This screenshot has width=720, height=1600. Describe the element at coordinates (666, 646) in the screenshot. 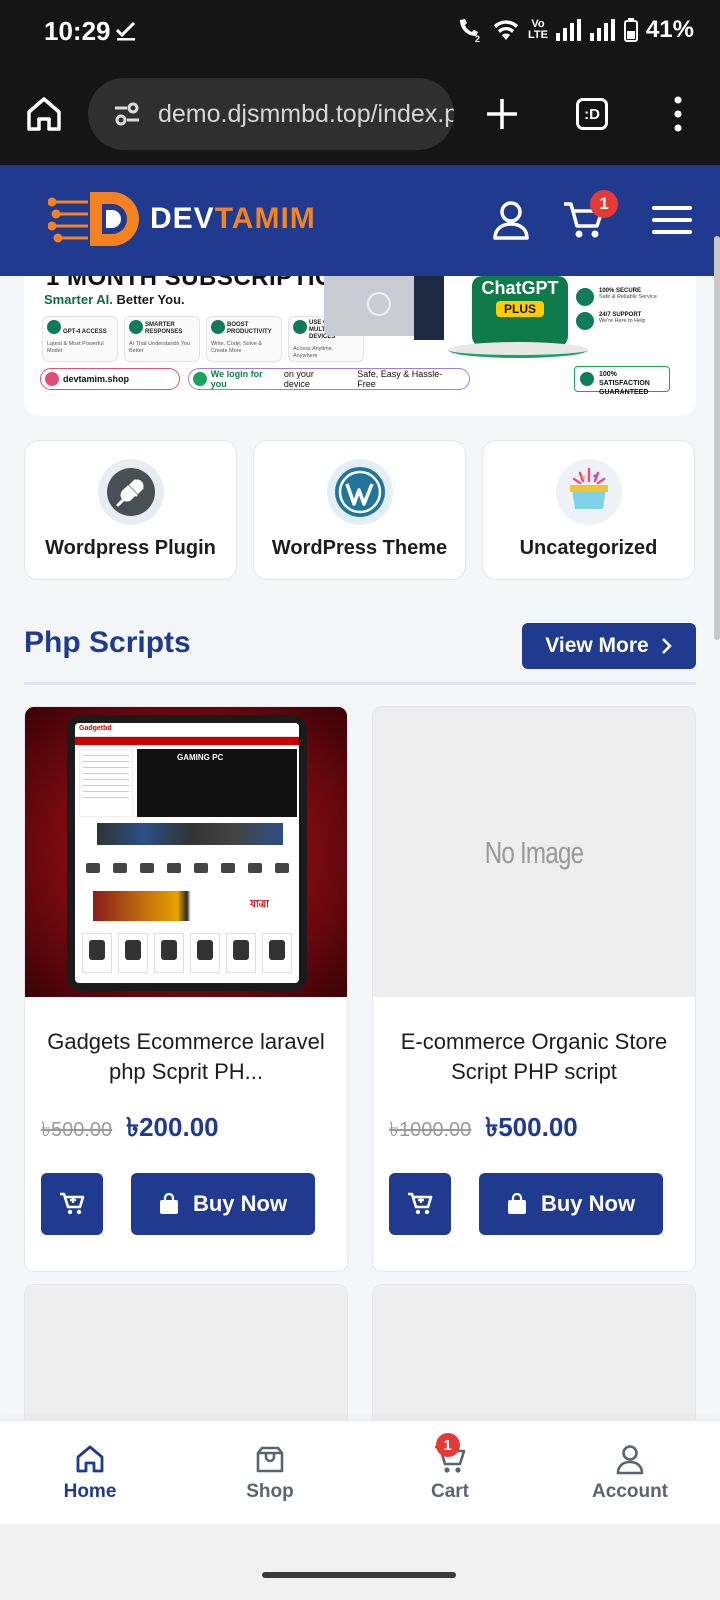

I see `chevron-right-icon` at that location.